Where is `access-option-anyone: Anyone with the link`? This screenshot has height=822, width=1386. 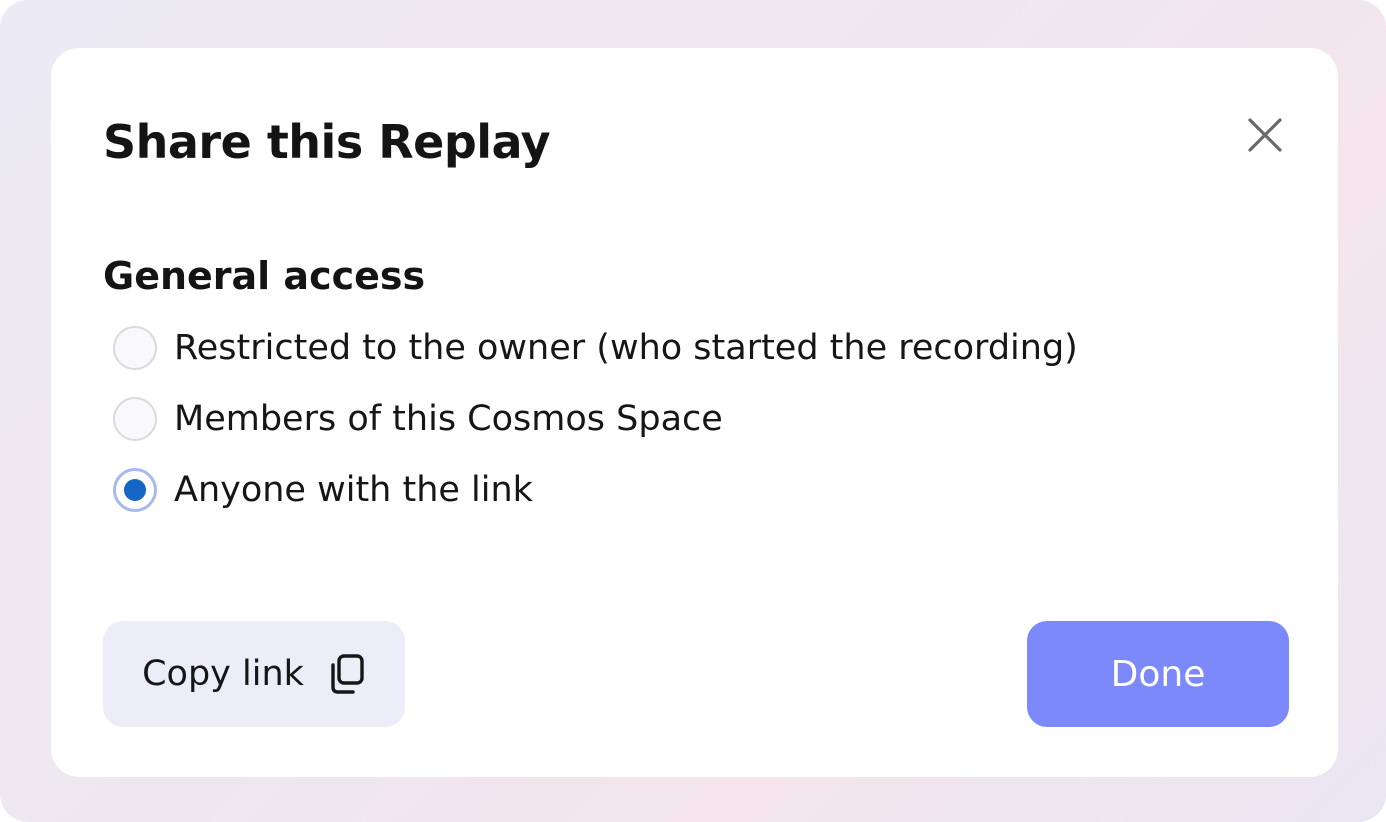
access-option-anyone: Anyone with the link is located at coordinates (688, 490).